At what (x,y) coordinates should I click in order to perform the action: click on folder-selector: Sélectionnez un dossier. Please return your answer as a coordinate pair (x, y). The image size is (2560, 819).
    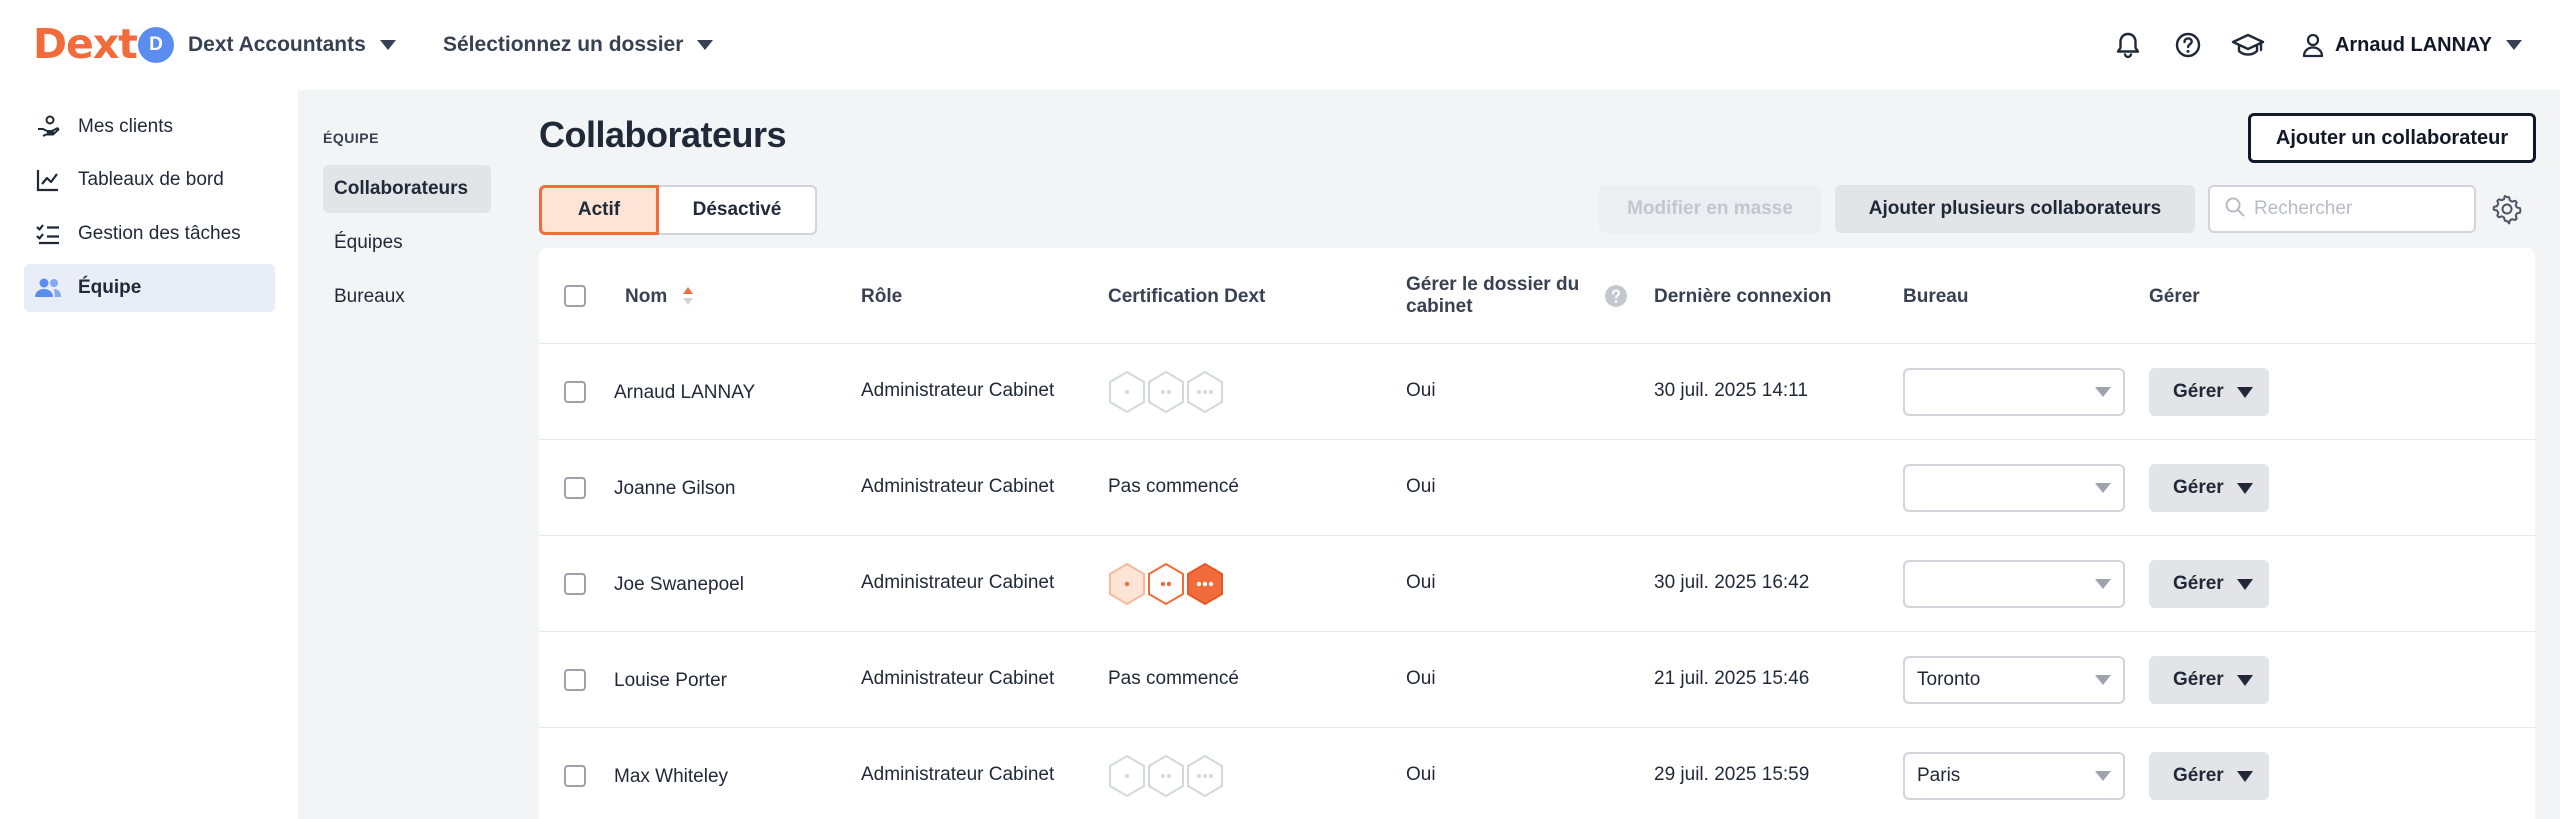
    Looking at the image, I should click on (578, 45).